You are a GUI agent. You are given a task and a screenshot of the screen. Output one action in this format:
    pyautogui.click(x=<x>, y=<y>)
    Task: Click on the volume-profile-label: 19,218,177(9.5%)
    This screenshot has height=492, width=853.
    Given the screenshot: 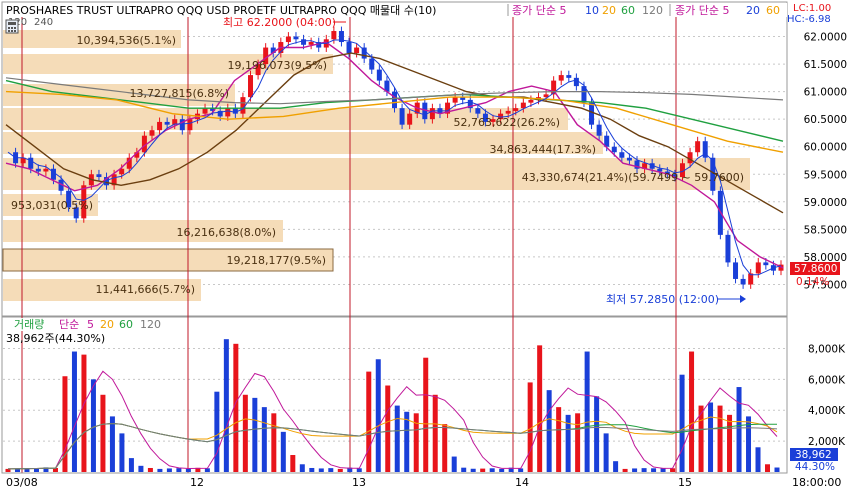 What is the action you would take?
    pyautogui.click(x=276, y=260)
    